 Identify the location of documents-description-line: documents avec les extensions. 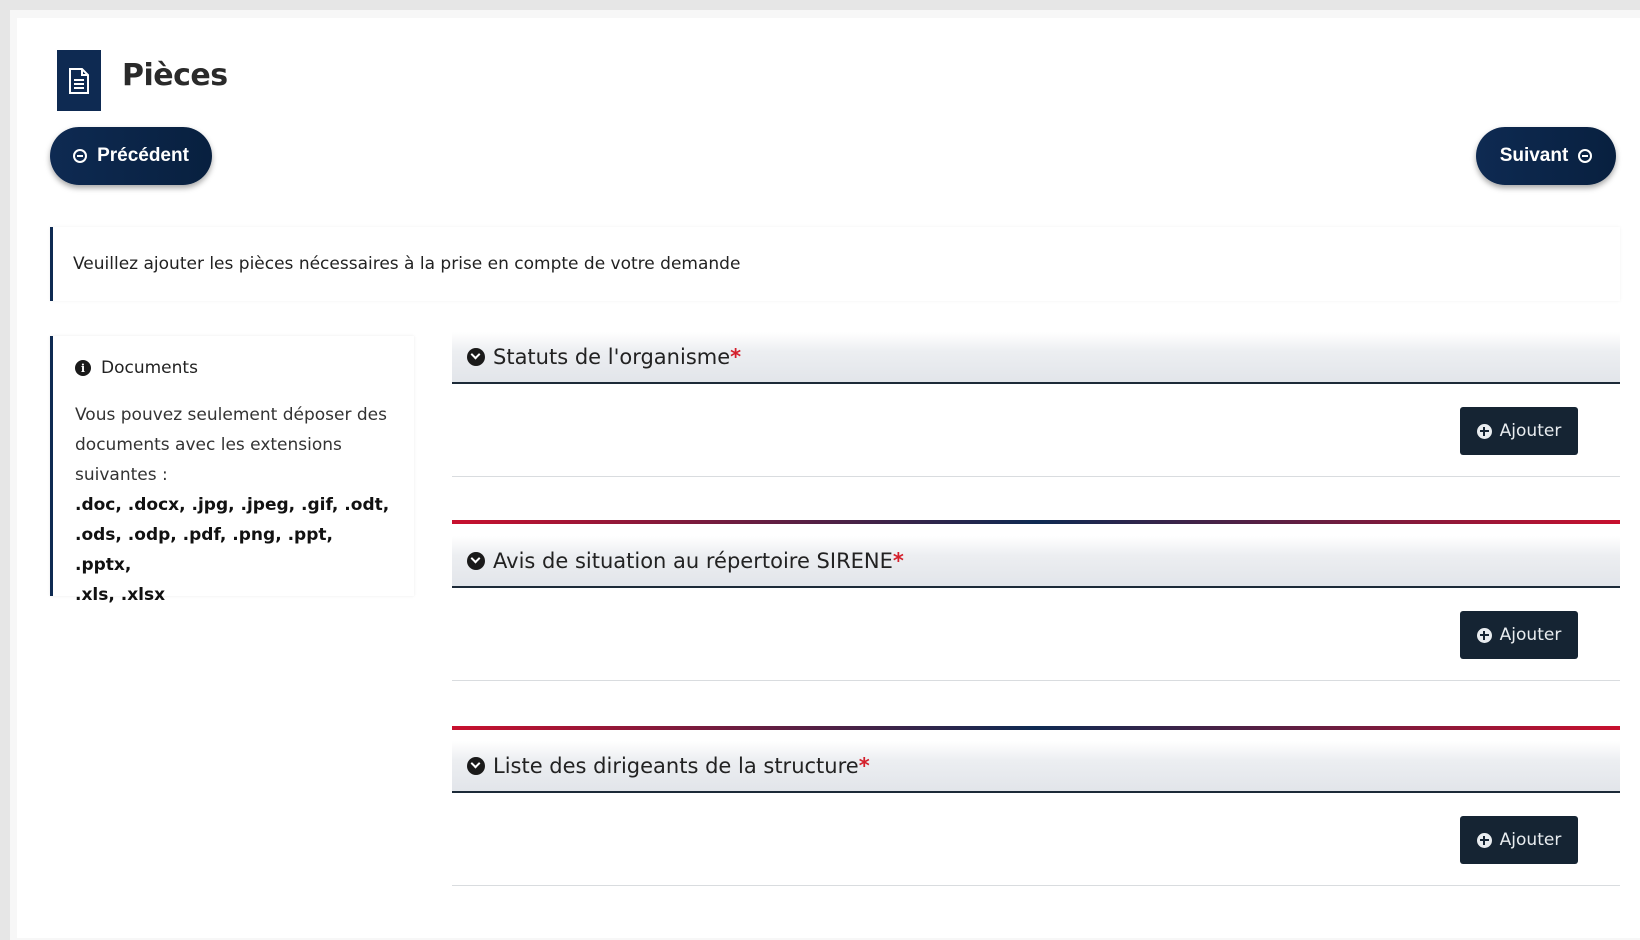
(208, 445).